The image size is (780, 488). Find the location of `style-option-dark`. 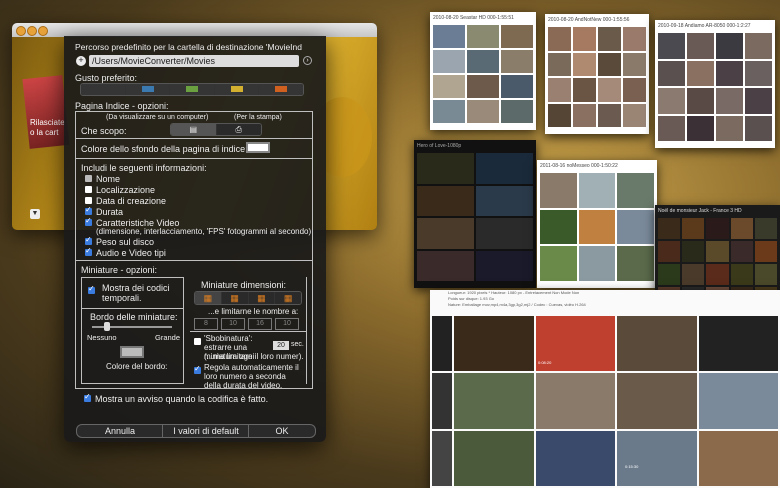

style-option-dark is located at coordinates (103, 89).